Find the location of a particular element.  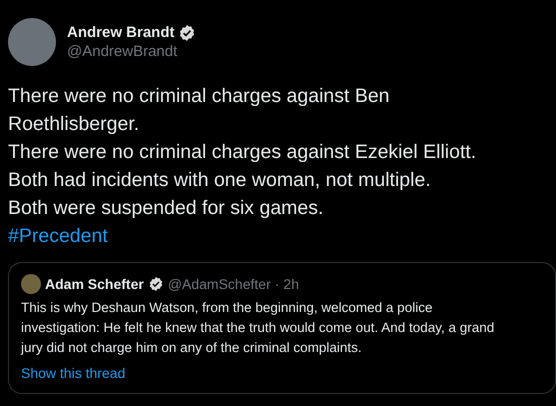

tweet-text-line: Both were suspended for six games. is located at coordinates (166, 208).